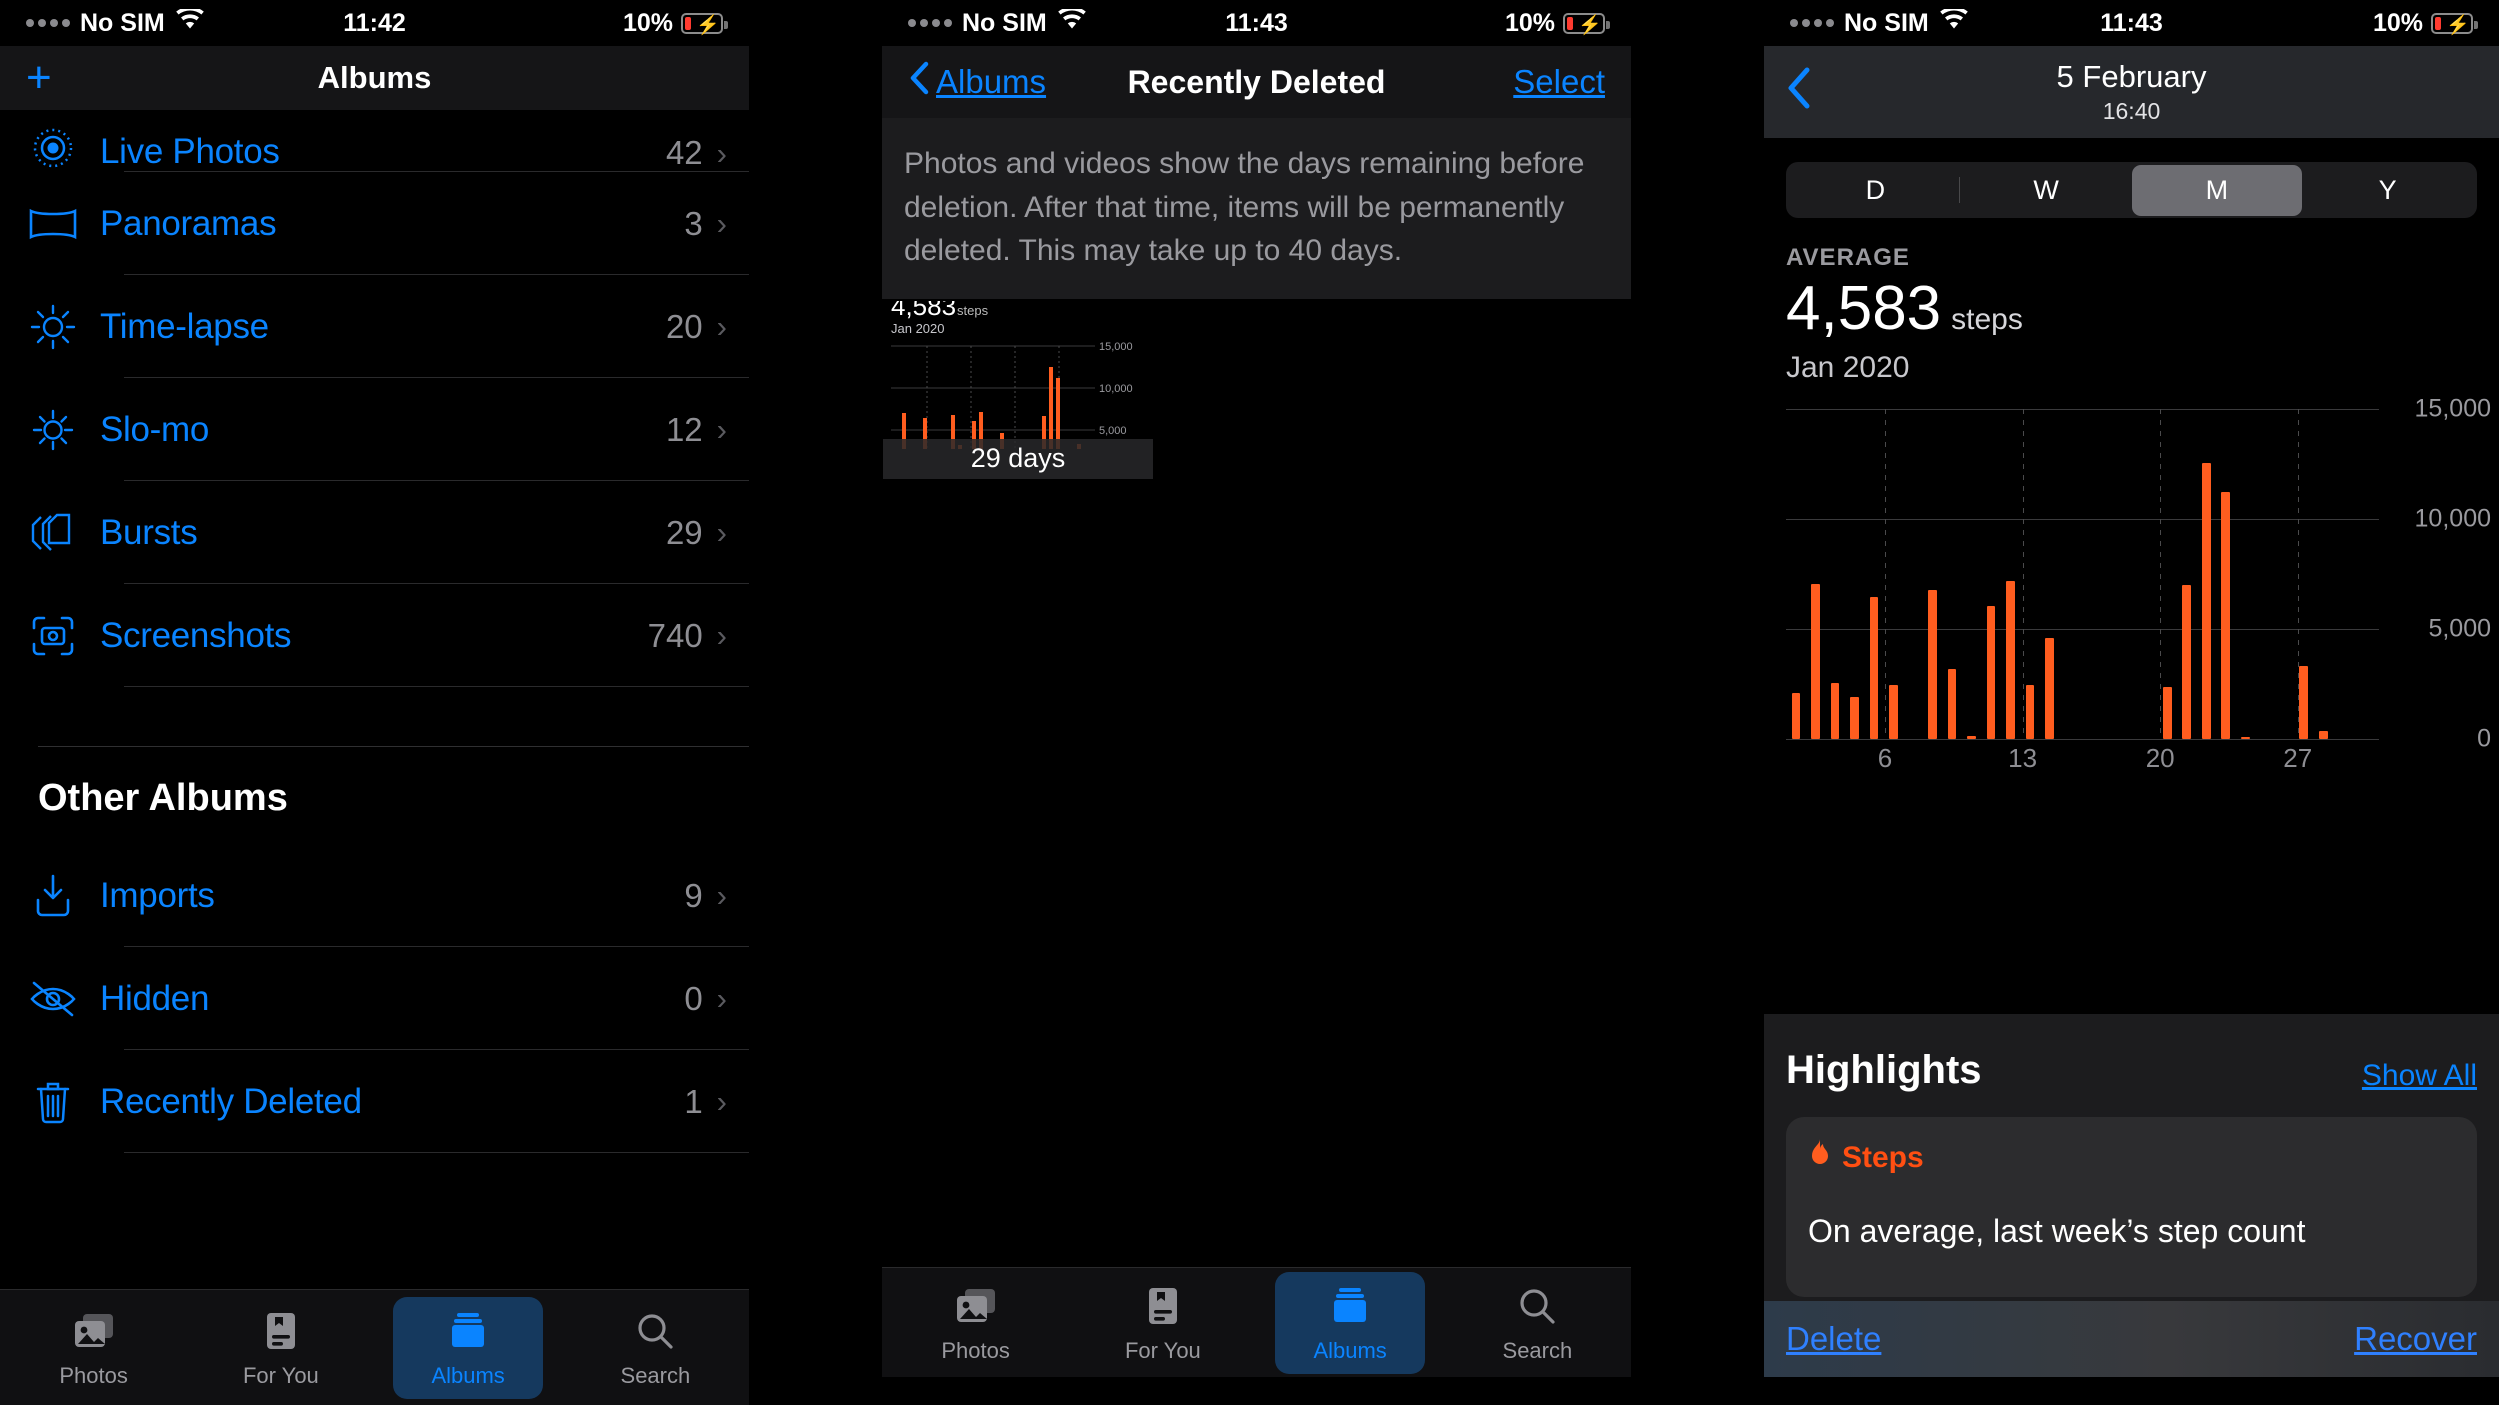 The height and width of the screenshot is (1405, 2499). I want to click on tab-label: For You, so click(280, 1375).